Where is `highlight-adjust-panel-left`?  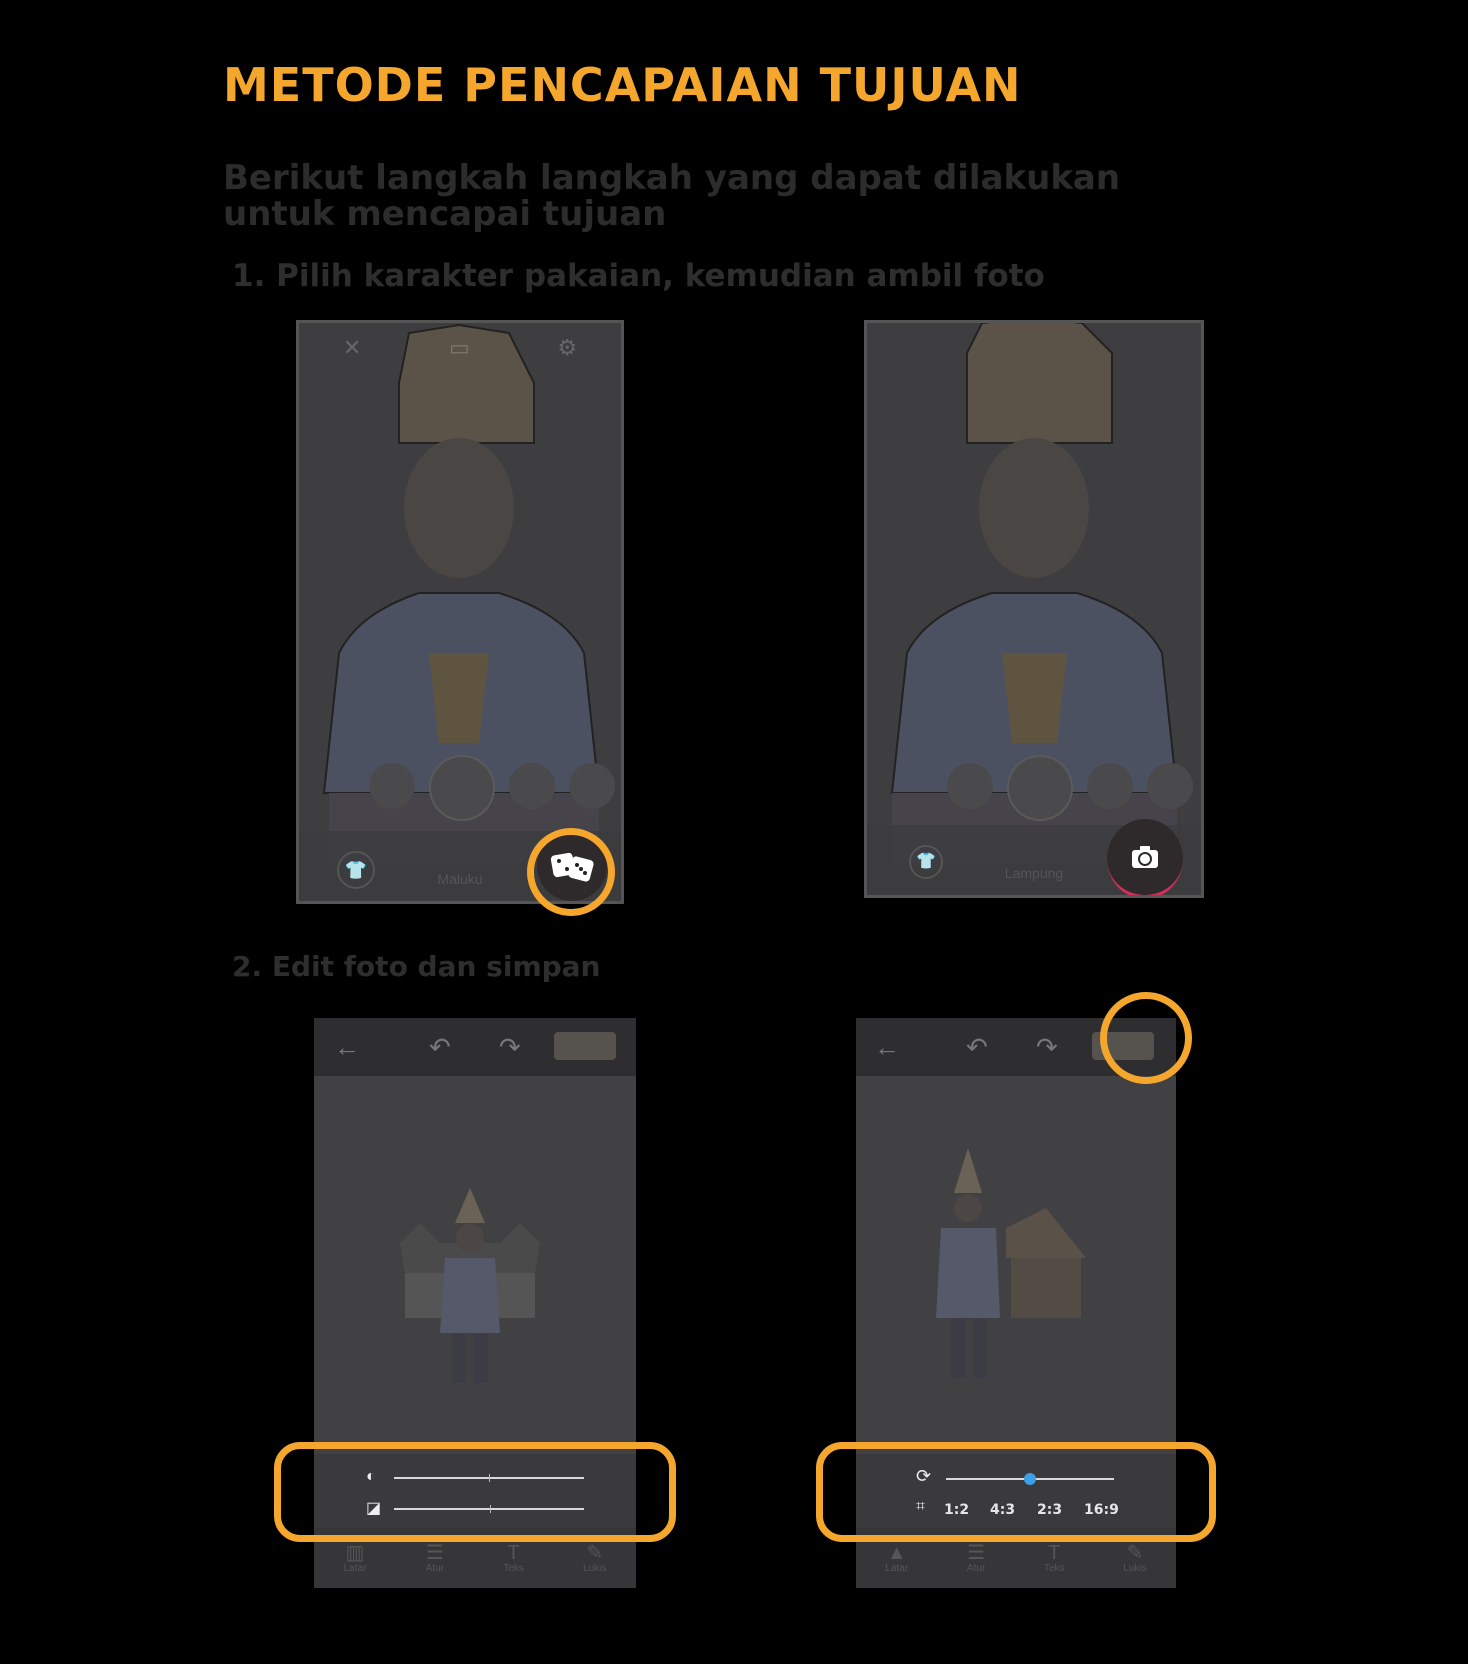
highlight-adjust-panel-left is located at coordinates (475, 1492).